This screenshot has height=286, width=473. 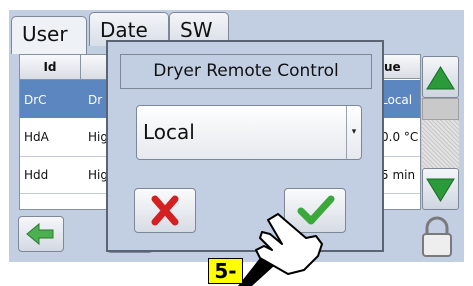 I want to click on table-cell-id: HdA, so click(x=36, y=137).